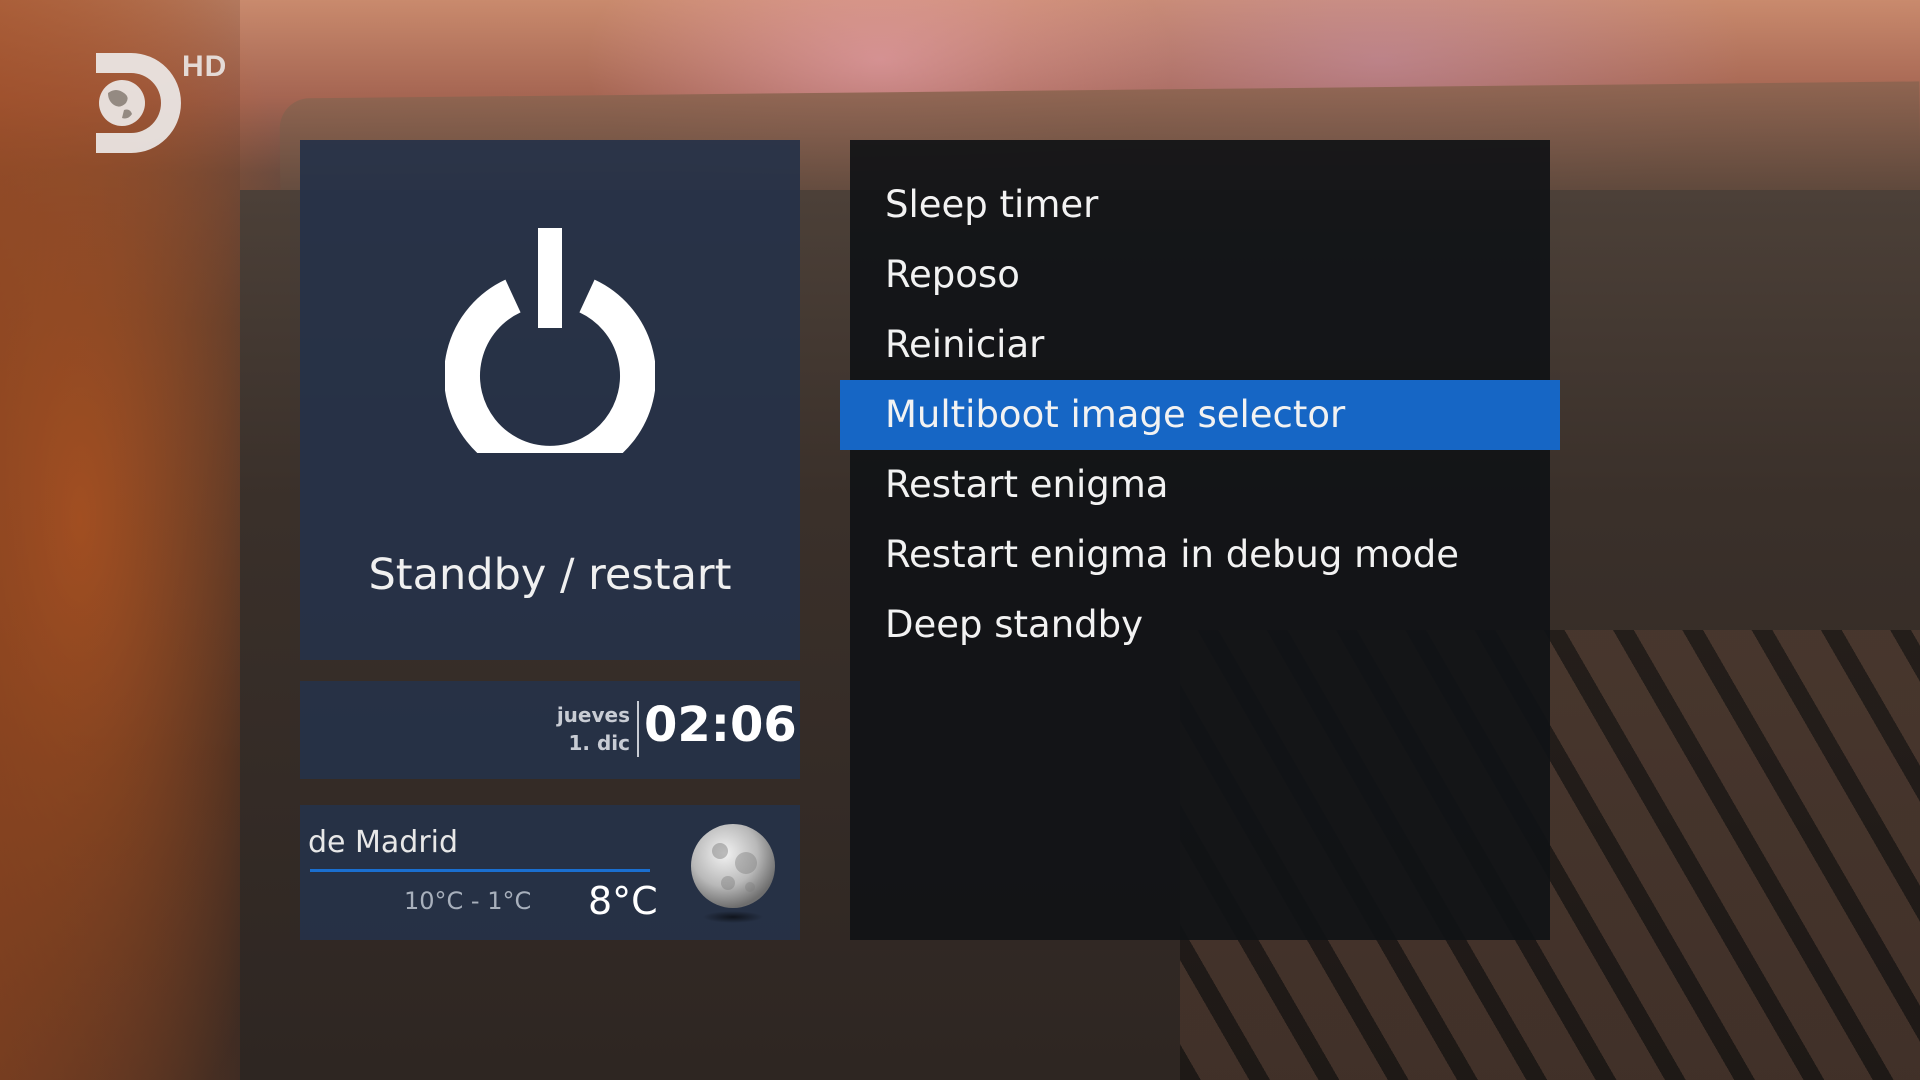  I want to click on clock-day: 1. dic, so click(599, 743).